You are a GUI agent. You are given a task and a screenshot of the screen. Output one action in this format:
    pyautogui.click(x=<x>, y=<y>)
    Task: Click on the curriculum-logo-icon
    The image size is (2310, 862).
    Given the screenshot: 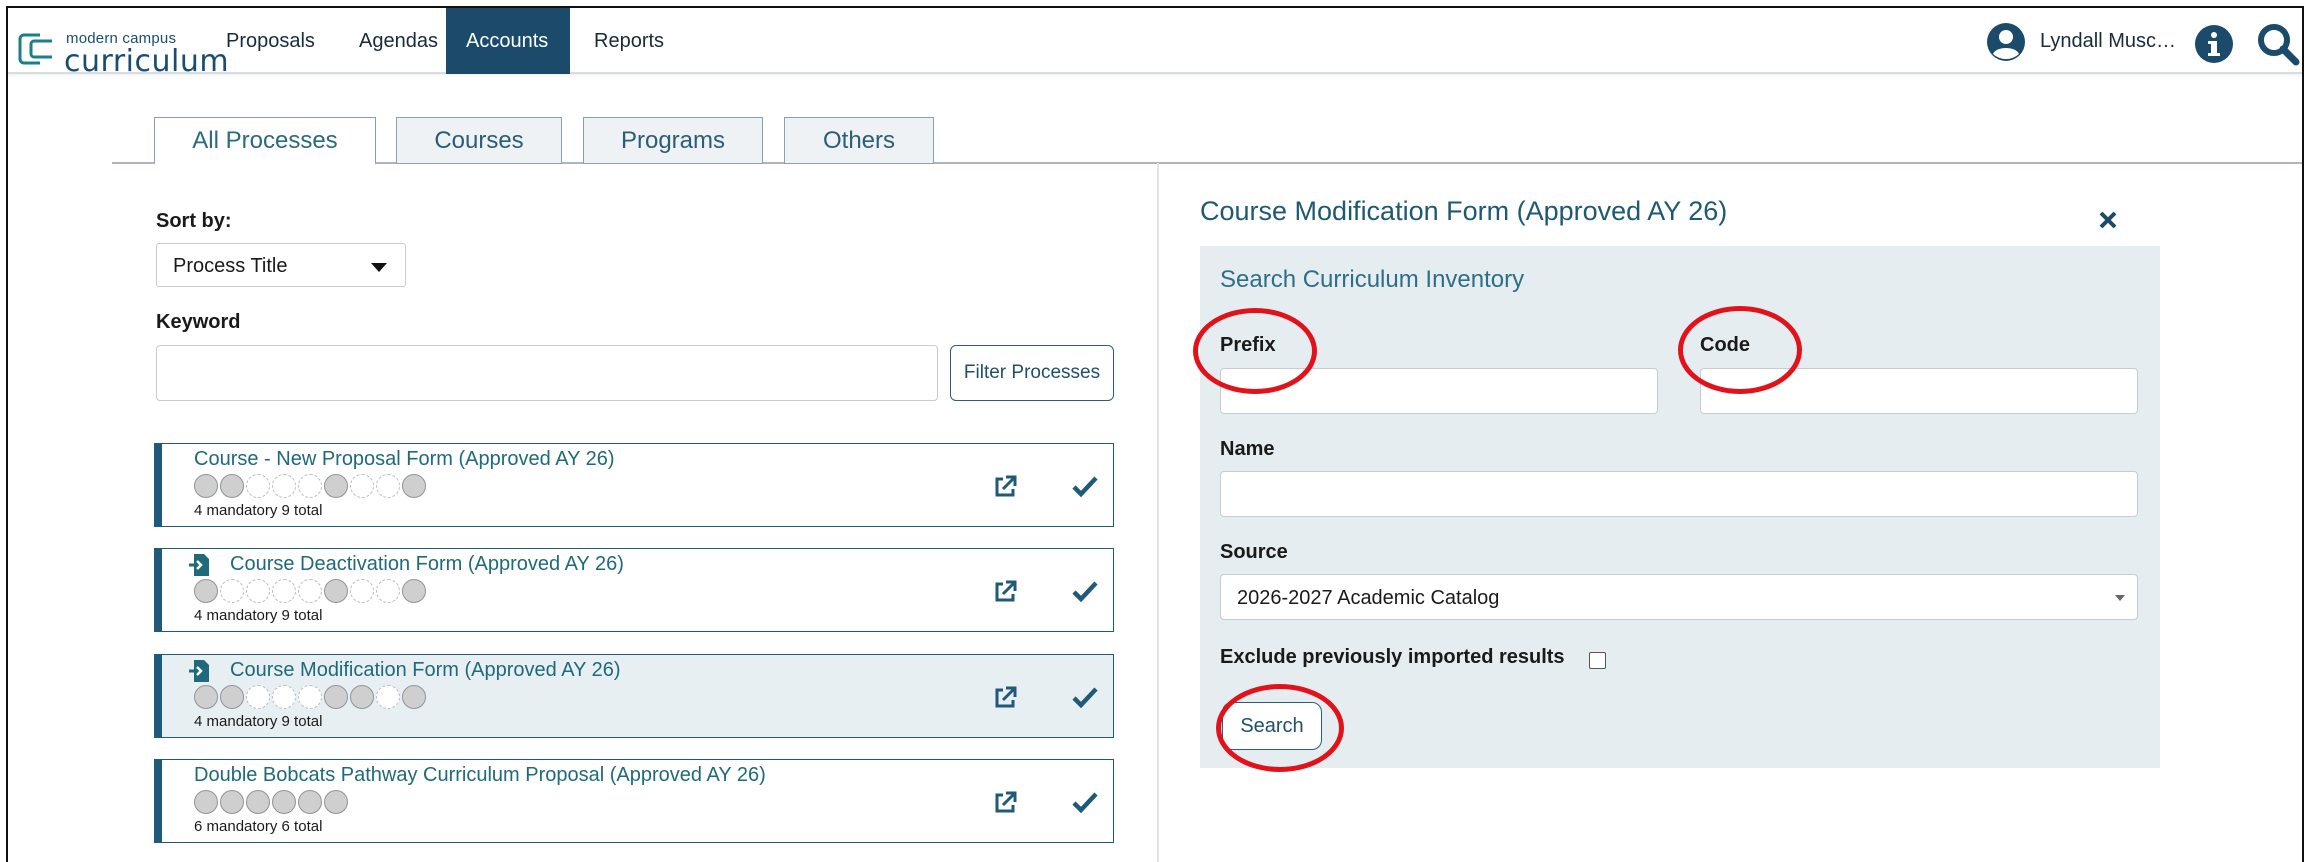 What is the action you would take?
    pyautogui.click(x=35, y=49)
    